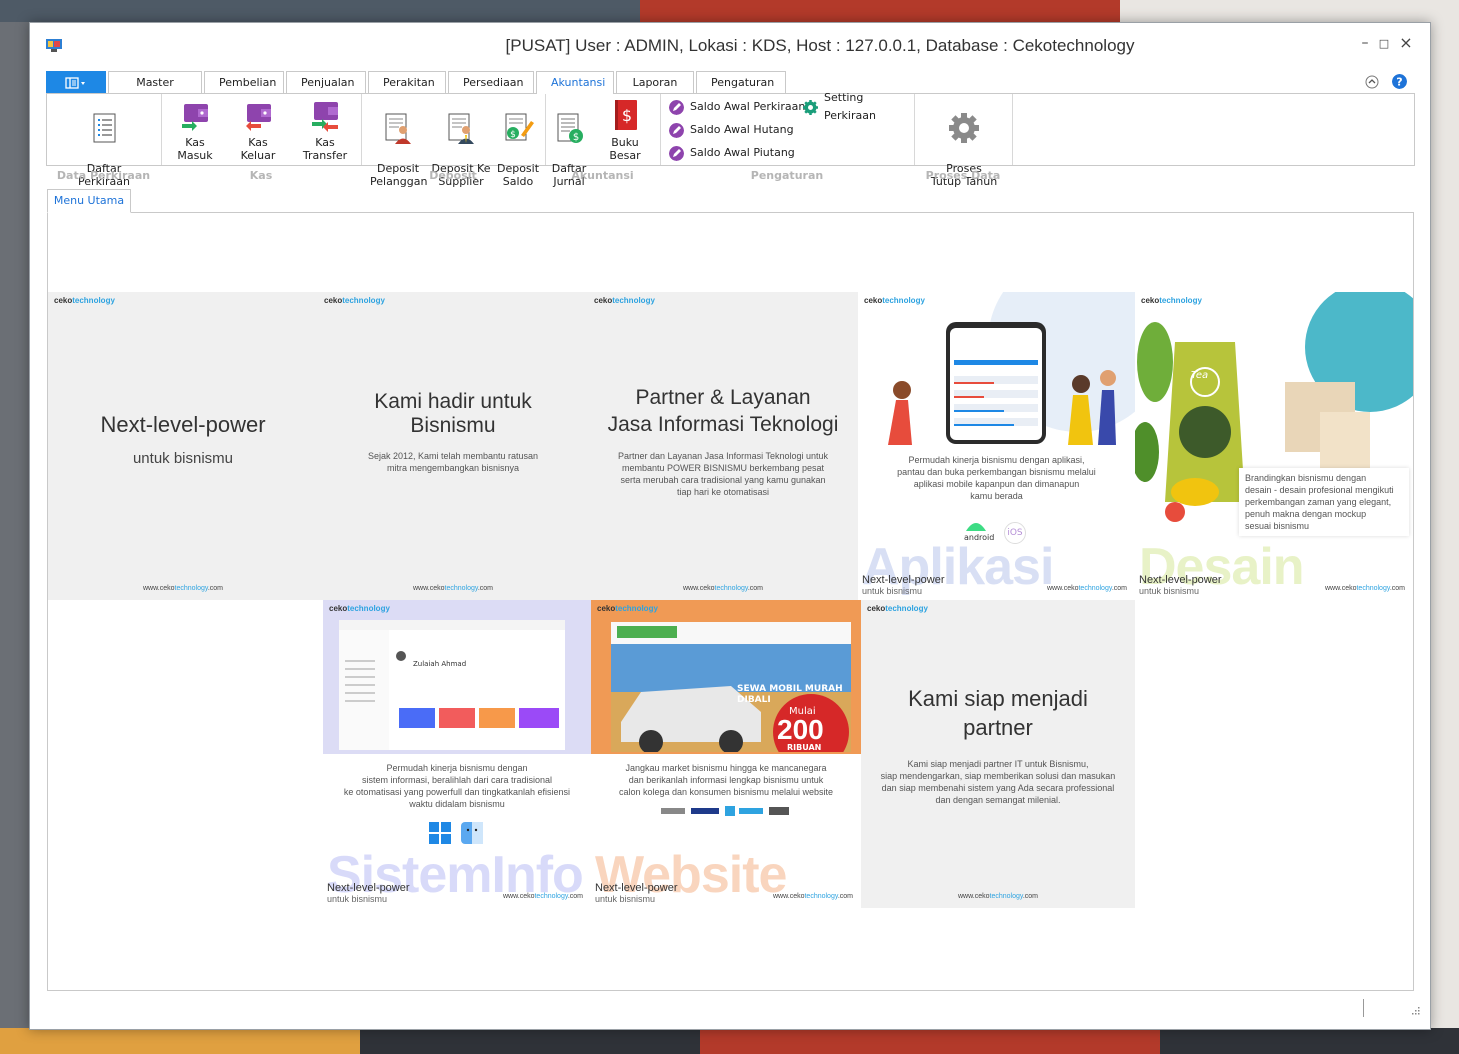  What do you see at coordinates (407, 82) in the screenshot?
I see `tab-perakitan: Perakitan` at bounding box center [407, 82].